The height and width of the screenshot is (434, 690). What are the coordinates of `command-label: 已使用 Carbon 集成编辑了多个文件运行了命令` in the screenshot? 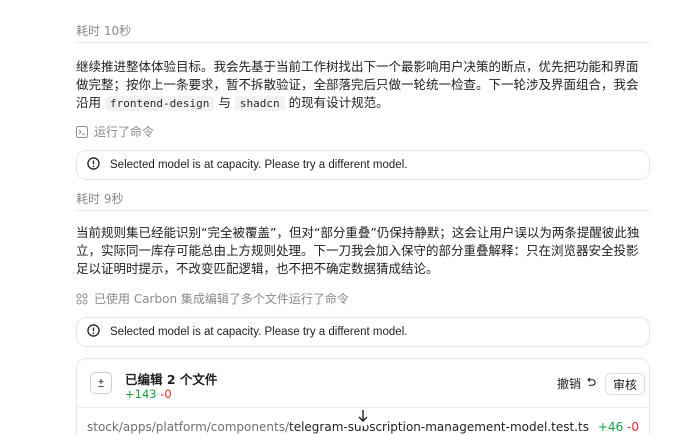 It's located at (221, 299).